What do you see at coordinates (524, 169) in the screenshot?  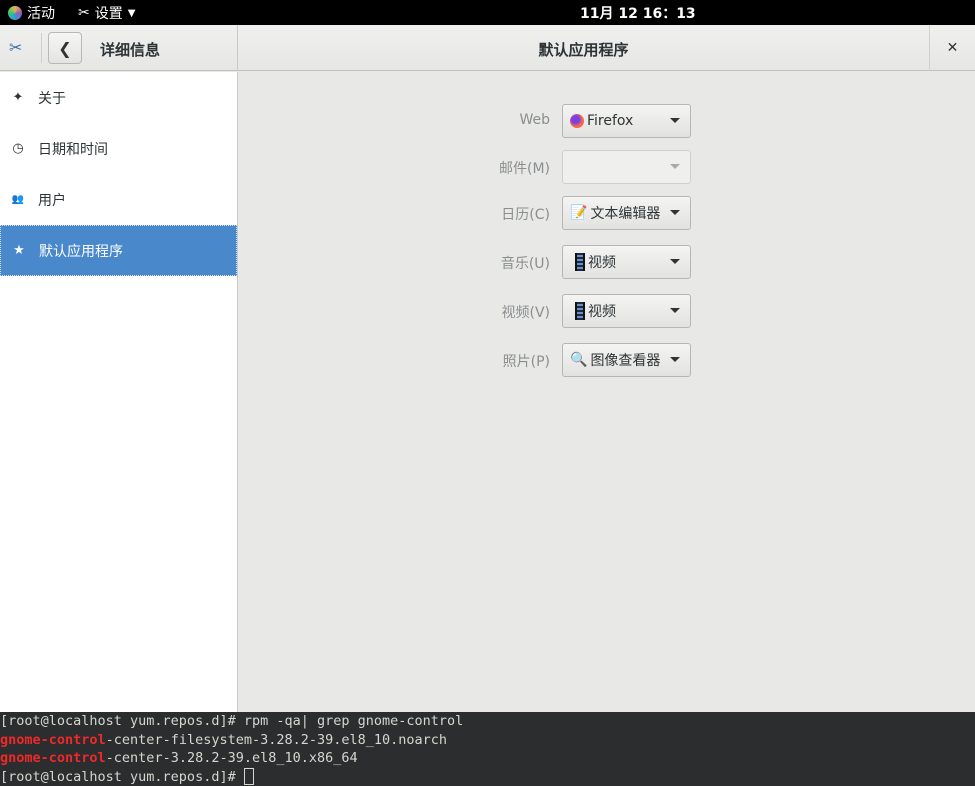 I see `mail-label: 邮件(M)` at bounding box center [524, 169].